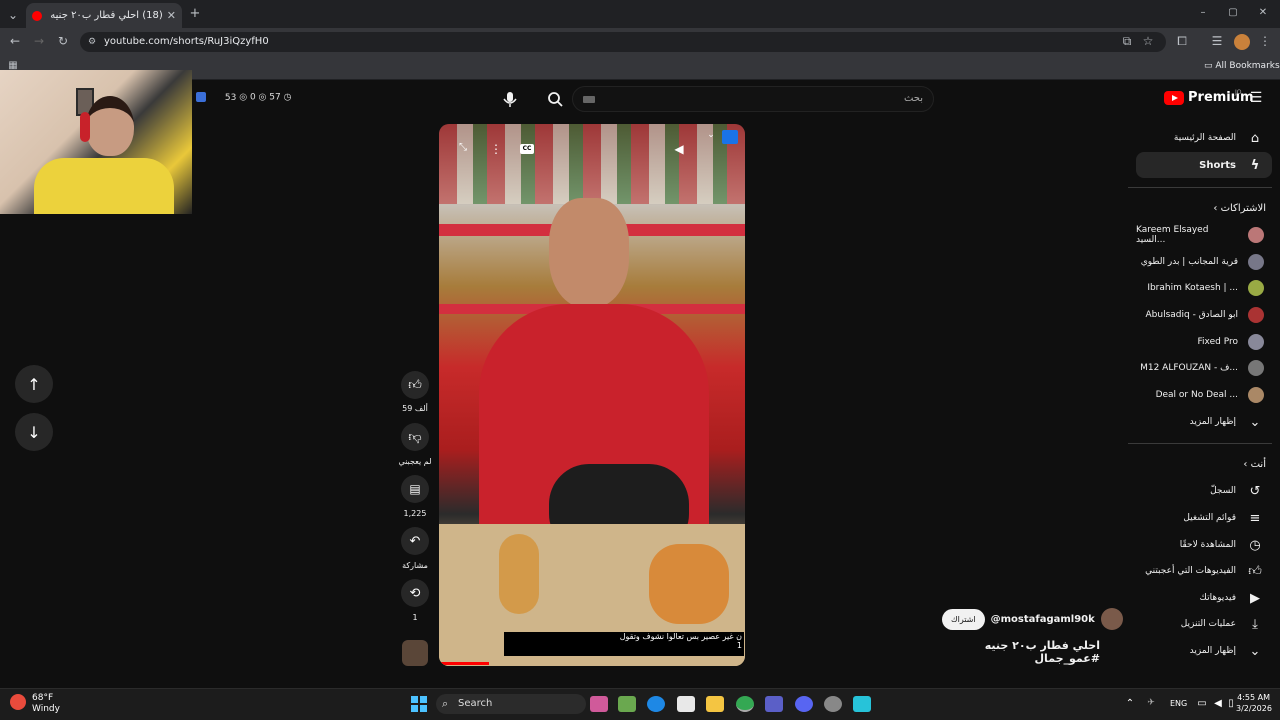 The width and height of the screenshot is (1280, 720). What do you see at coordinates (623, 42) in the screenshot?
I see `address-bar: ⚙ youtube.com/shorts/RuJ3iQzyfH0` at bounding box center [623, 42].